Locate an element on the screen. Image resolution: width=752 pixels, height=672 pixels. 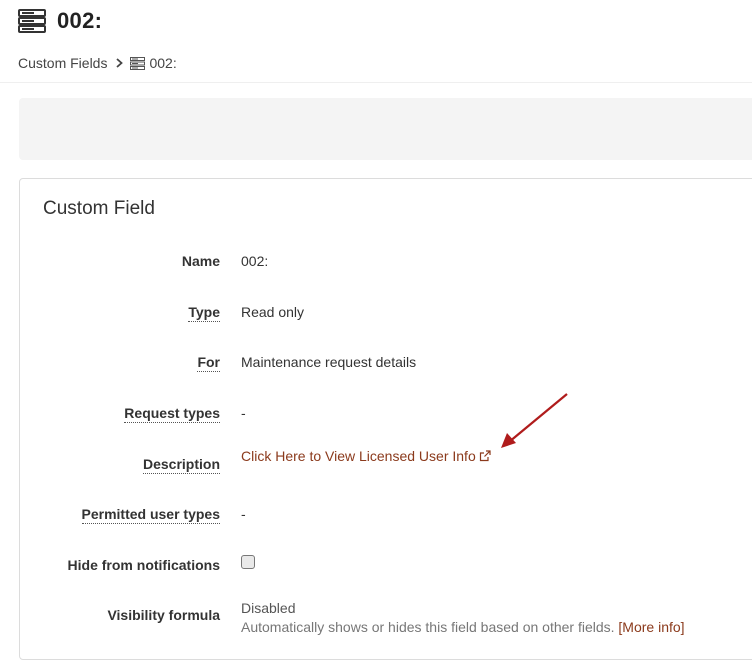
field-row-for: For Maintenance request details is located at coordinates (386, 364).